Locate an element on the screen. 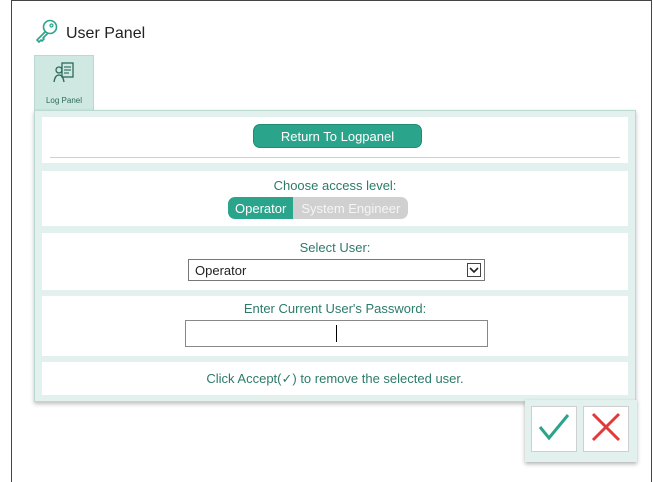 This screenshot has width=653, height=482. user-select-value: Operator is located at coordinates (221, 270).